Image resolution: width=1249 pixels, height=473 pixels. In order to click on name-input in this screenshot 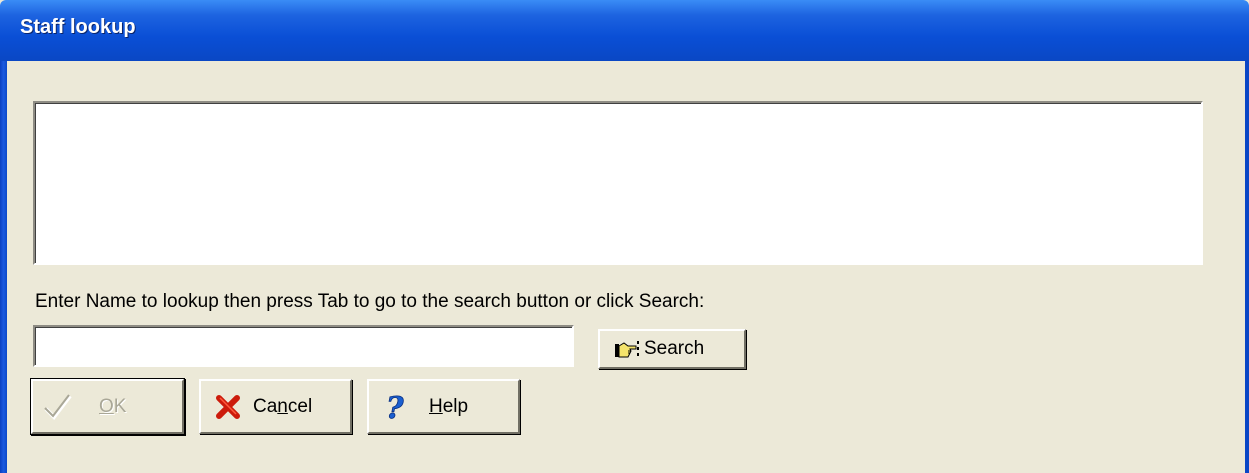, I will do `click(303, 346)`.